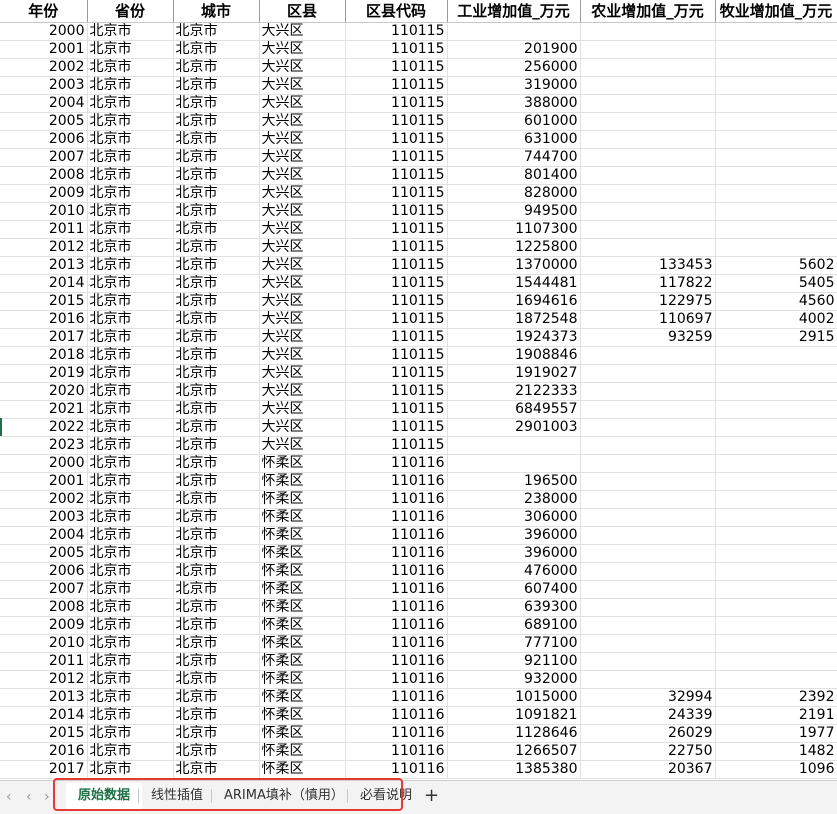  Describe the element at coordinates (44, 715) in the screenshot. I see `cell-year: 2014` at that location.